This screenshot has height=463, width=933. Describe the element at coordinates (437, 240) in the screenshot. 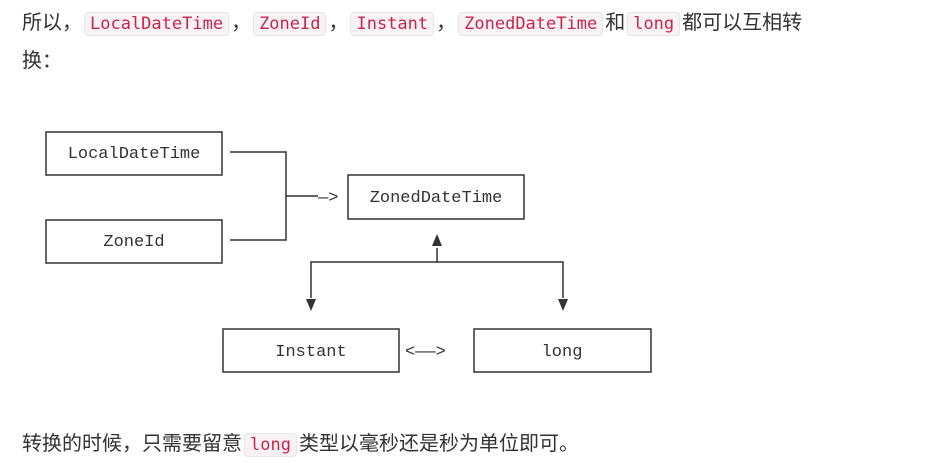

I see `arrowhead-up` at that location.